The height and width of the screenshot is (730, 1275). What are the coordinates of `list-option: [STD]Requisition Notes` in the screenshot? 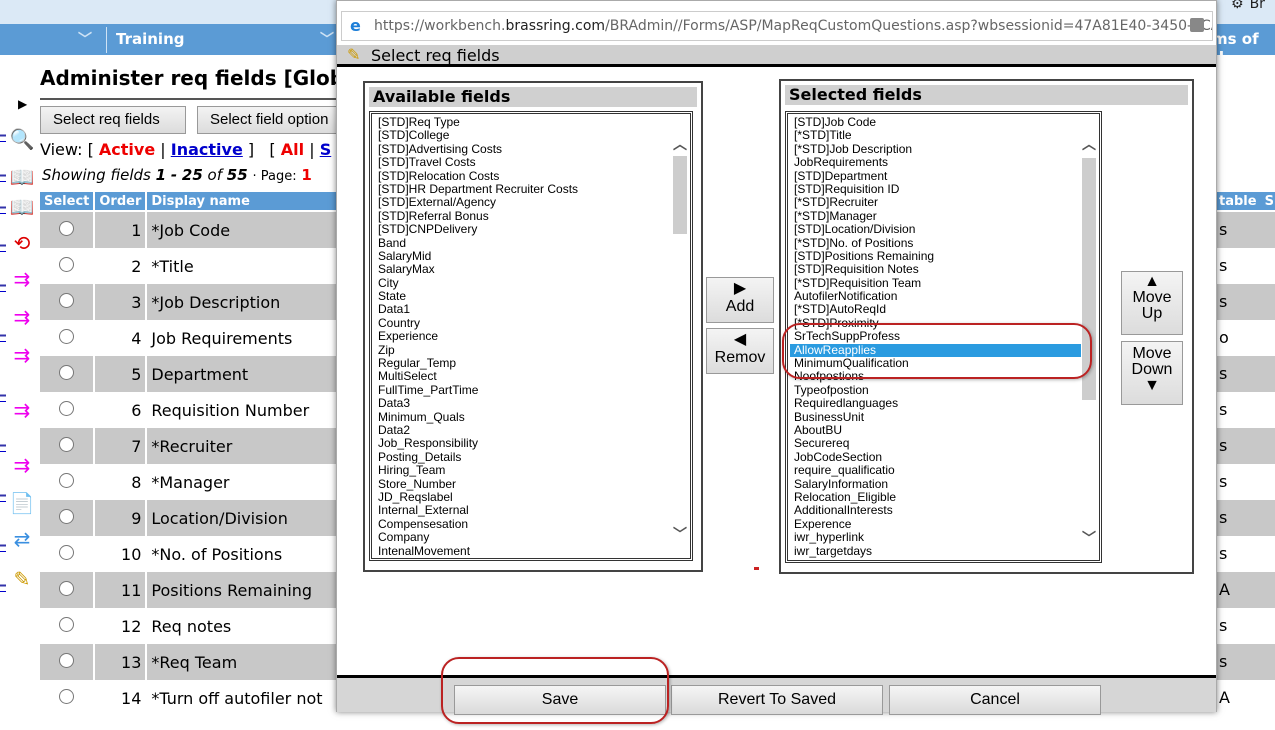 It's located at (935, 269).